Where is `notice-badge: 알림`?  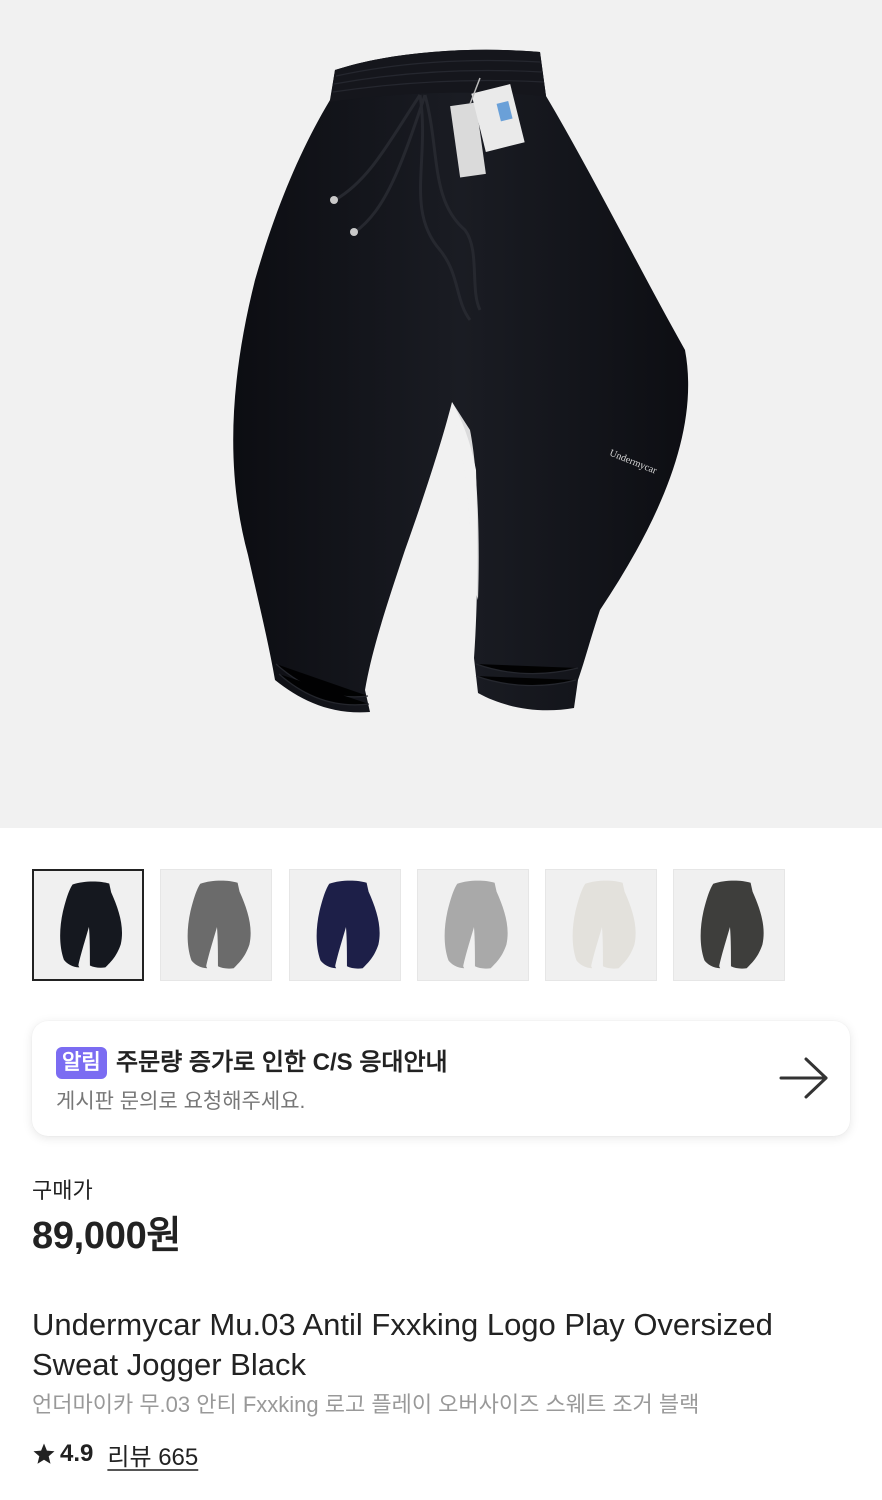
notice-badge: 알림 is located at coordinates (81, 1063).